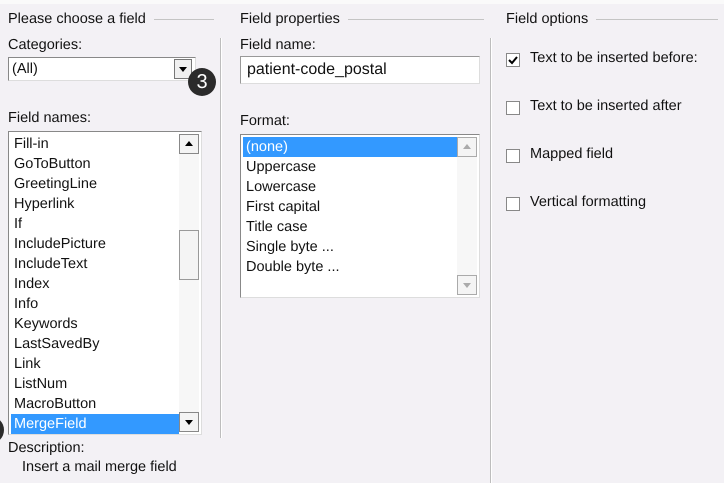 Image resolution: width=724 pixels, height=483 pixels. I want to click on scroll-up-icon, so click(189, 144).